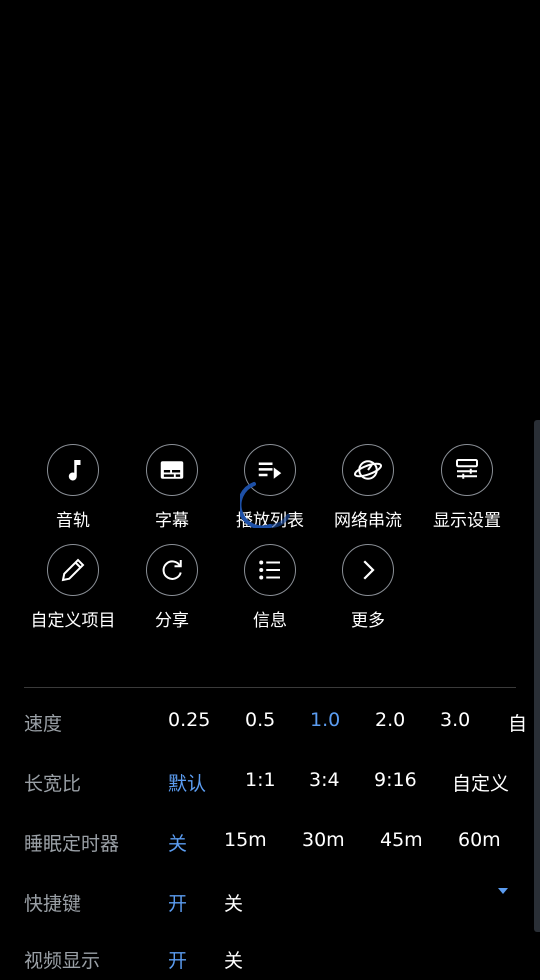  What do you see at coordinates (233, 902) in the screenshot?
I see `hotkey-option-off: 关` at bounding box center [233, 902].